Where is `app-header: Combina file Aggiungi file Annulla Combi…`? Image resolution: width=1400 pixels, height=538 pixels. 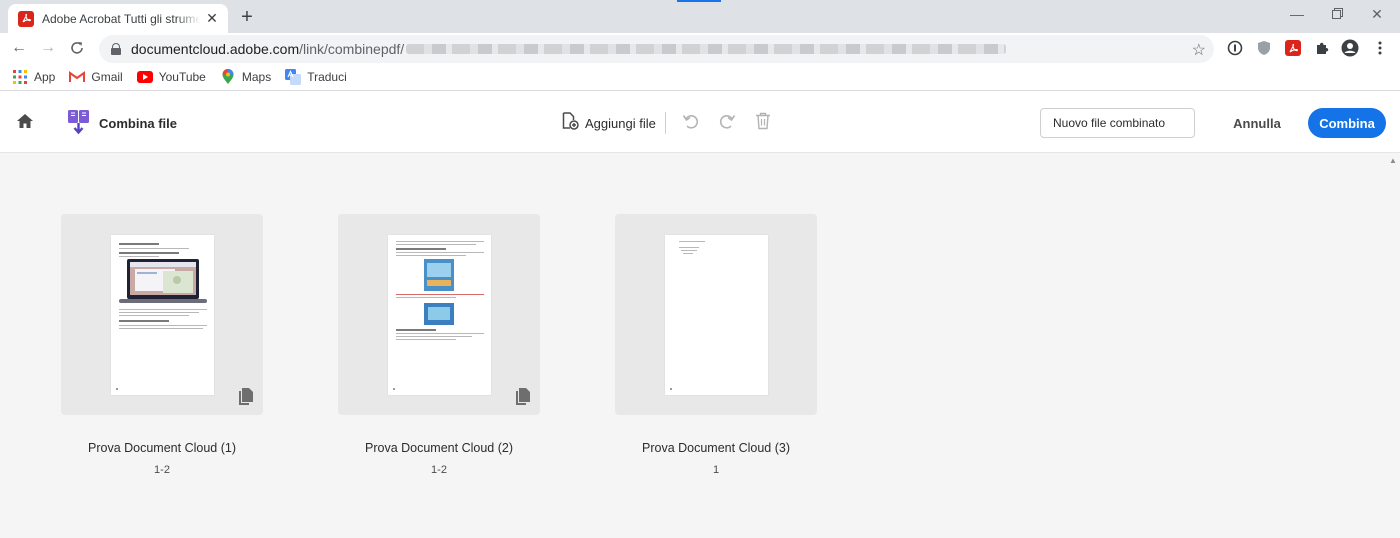
app-header: Combina file Aggiungi file Annulla Combi… is located at coordinates (700, 122).